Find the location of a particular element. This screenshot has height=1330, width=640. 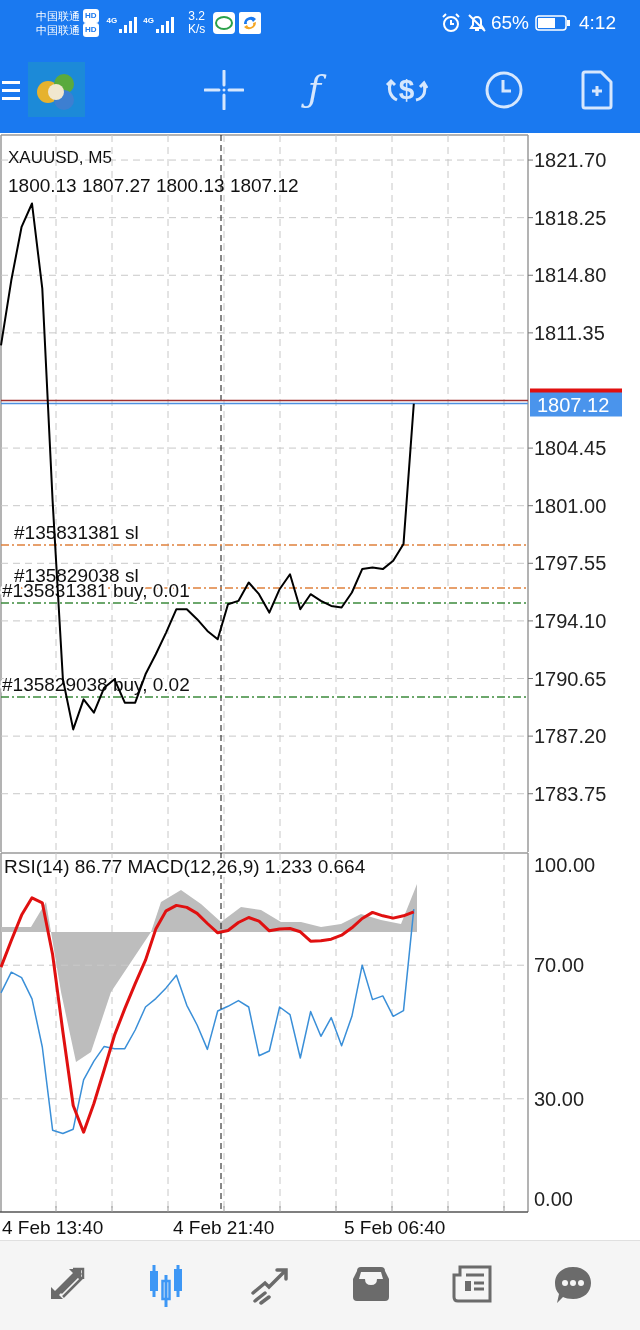

clock-time: 4:12 is located at coordinates (597, 22).